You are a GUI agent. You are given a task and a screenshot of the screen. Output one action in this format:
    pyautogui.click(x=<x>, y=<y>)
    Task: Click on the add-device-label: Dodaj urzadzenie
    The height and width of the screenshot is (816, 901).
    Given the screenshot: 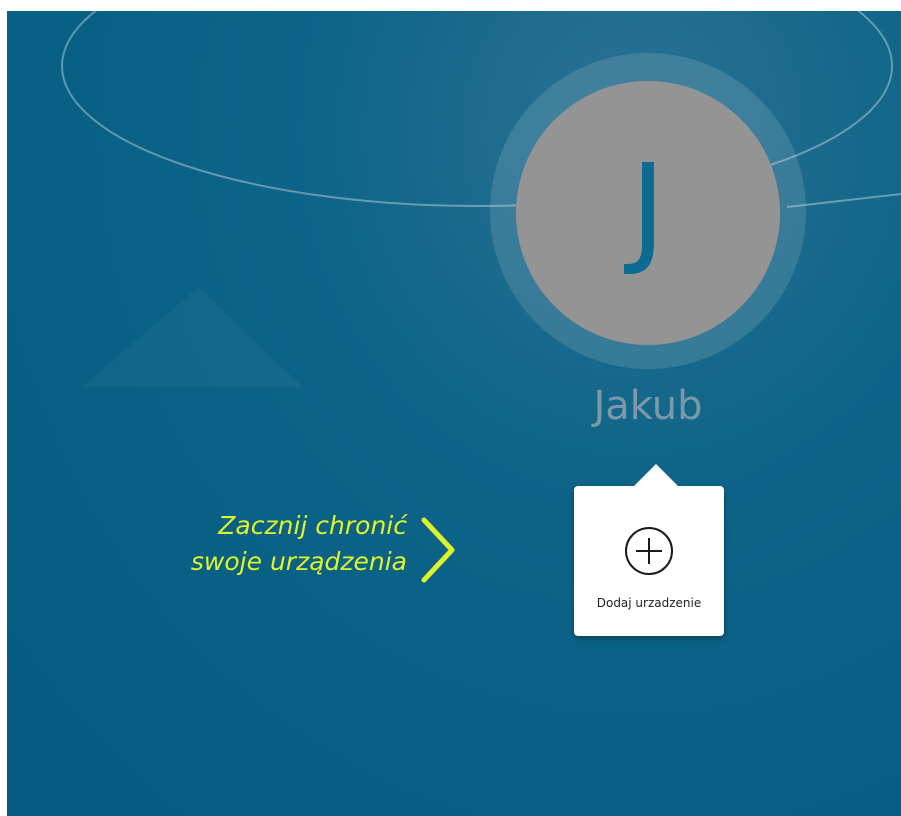 What is the action you would take?
    pyautogui.click(x=649, y=603)
    